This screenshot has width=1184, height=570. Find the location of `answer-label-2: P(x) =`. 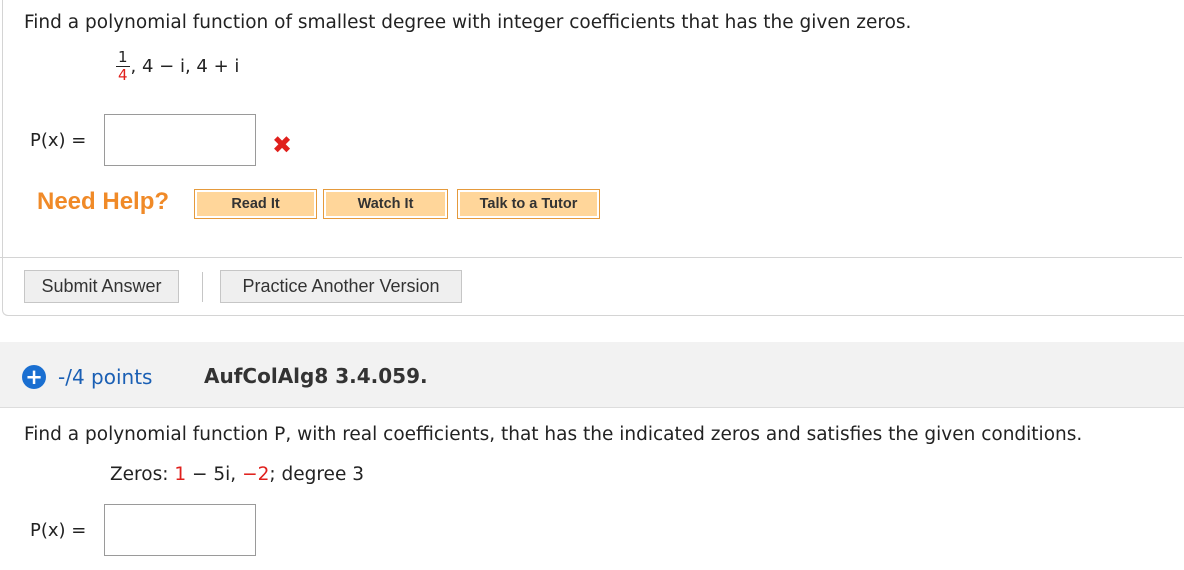

answer-label-2: P(x) = is located at coordinates (58, 530).